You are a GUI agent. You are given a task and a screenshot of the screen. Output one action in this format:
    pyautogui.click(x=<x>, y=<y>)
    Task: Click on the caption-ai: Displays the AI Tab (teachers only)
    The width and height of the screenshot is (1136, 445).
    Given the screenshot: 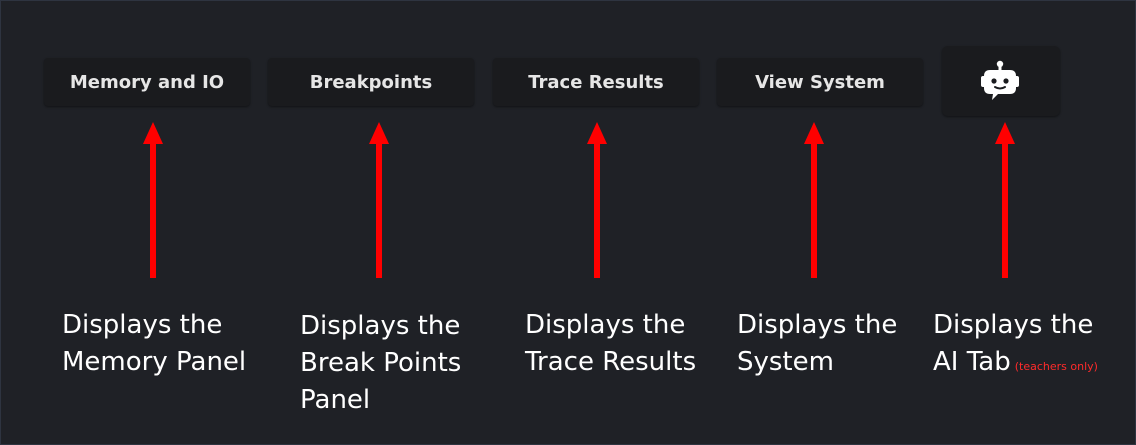 What is the action you would take?
    pyautogui.click(x=1015, y=344)
    